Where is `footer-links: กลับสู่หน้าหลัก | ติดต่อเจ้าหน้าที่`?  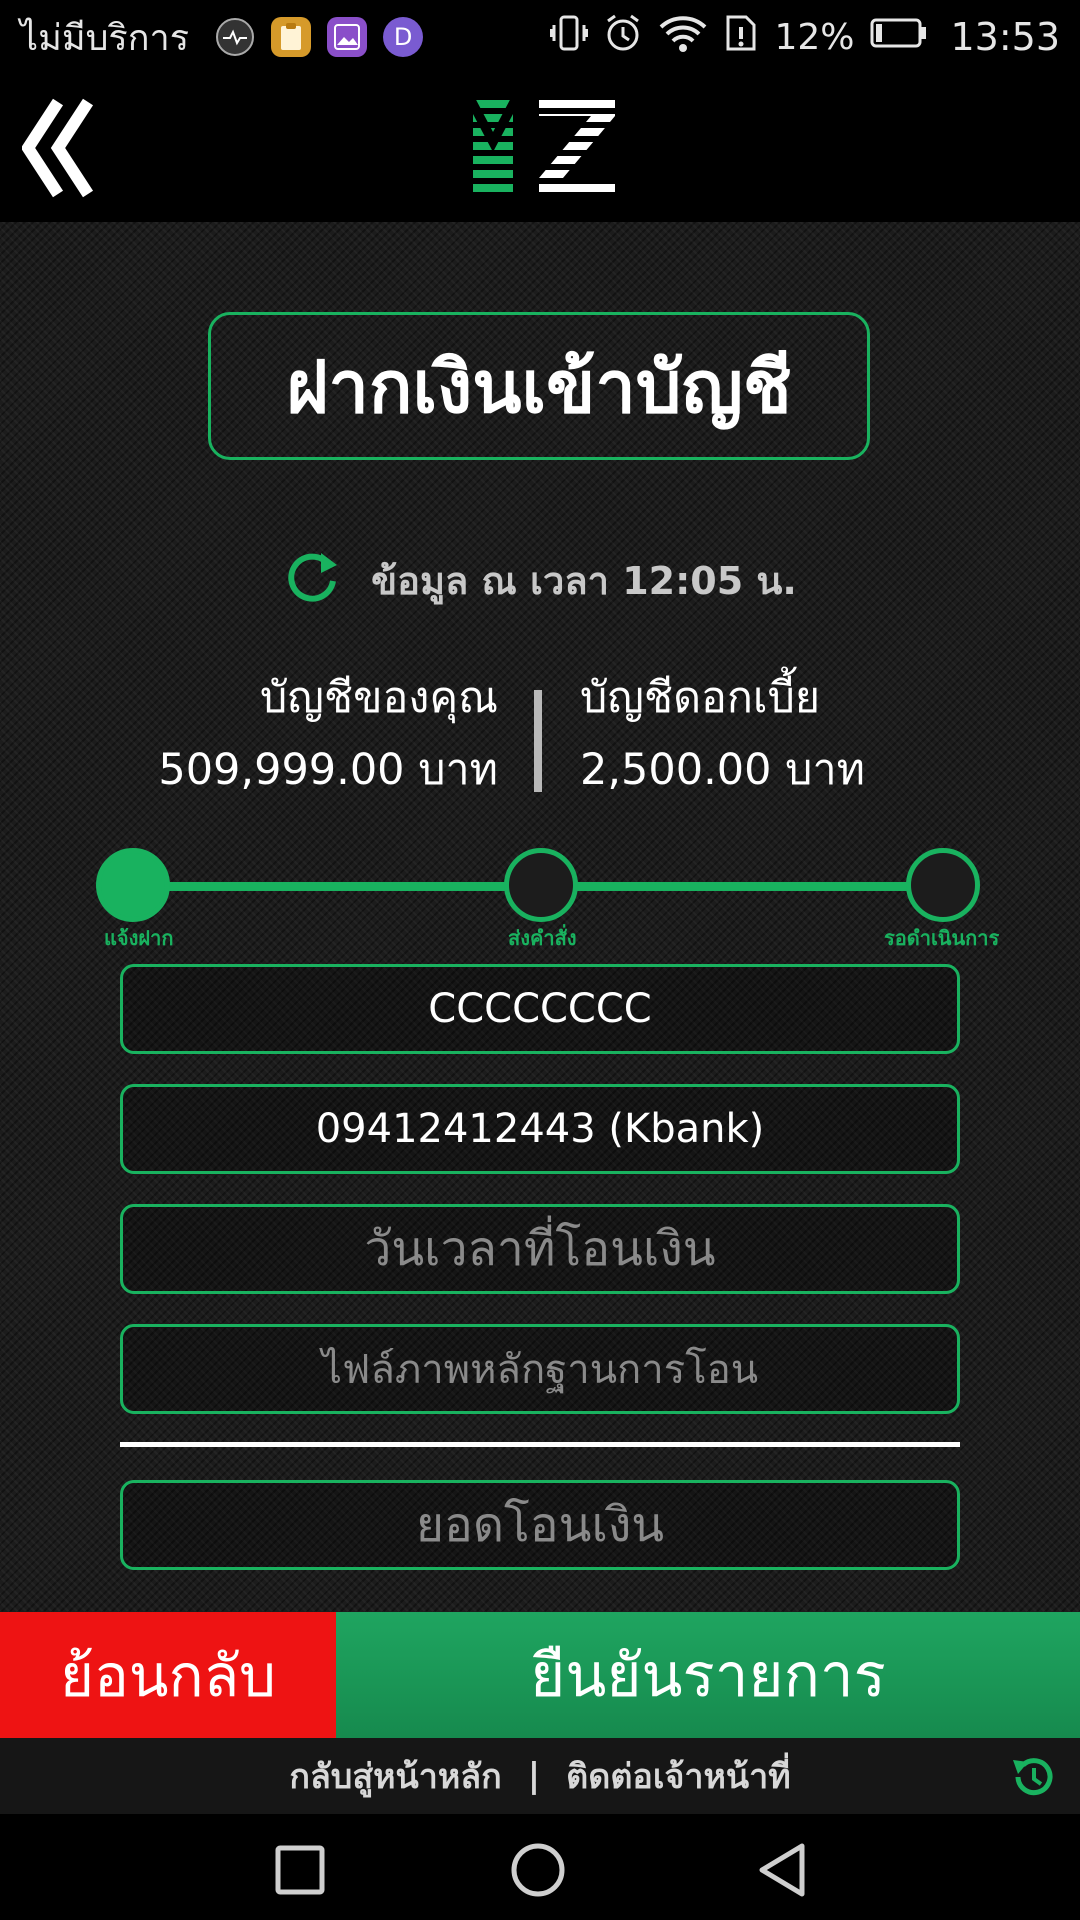
footer-links: กลับสู่หน้าหลัก | ติดต่อเจ้าหน้าที่ is located at coordinates (540, 1776).